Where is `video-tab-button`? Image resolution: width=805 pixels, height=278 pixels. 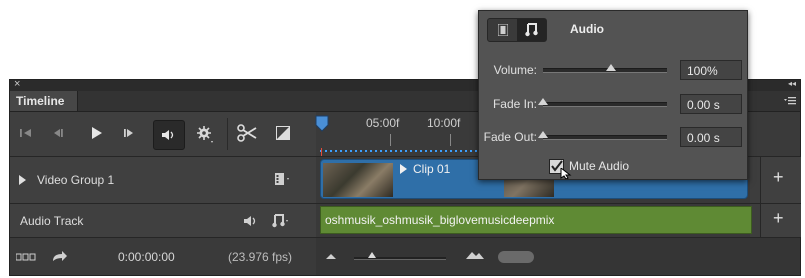 video-tab-button is located at coordinates (502, 30).